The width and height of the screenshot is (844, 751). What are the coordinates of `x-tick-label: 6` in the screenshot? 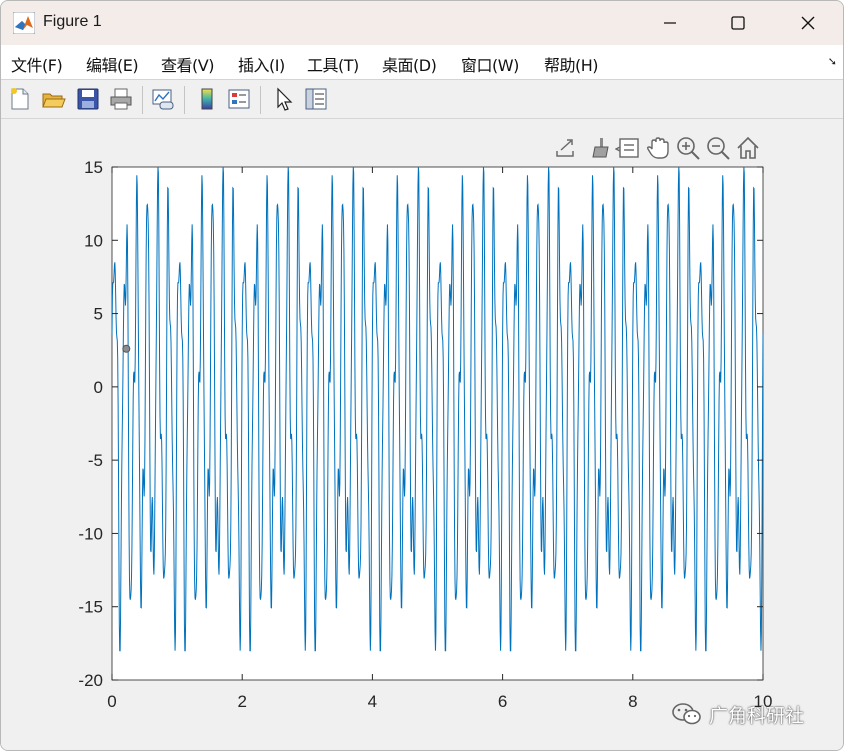 It's located at (502, 701).